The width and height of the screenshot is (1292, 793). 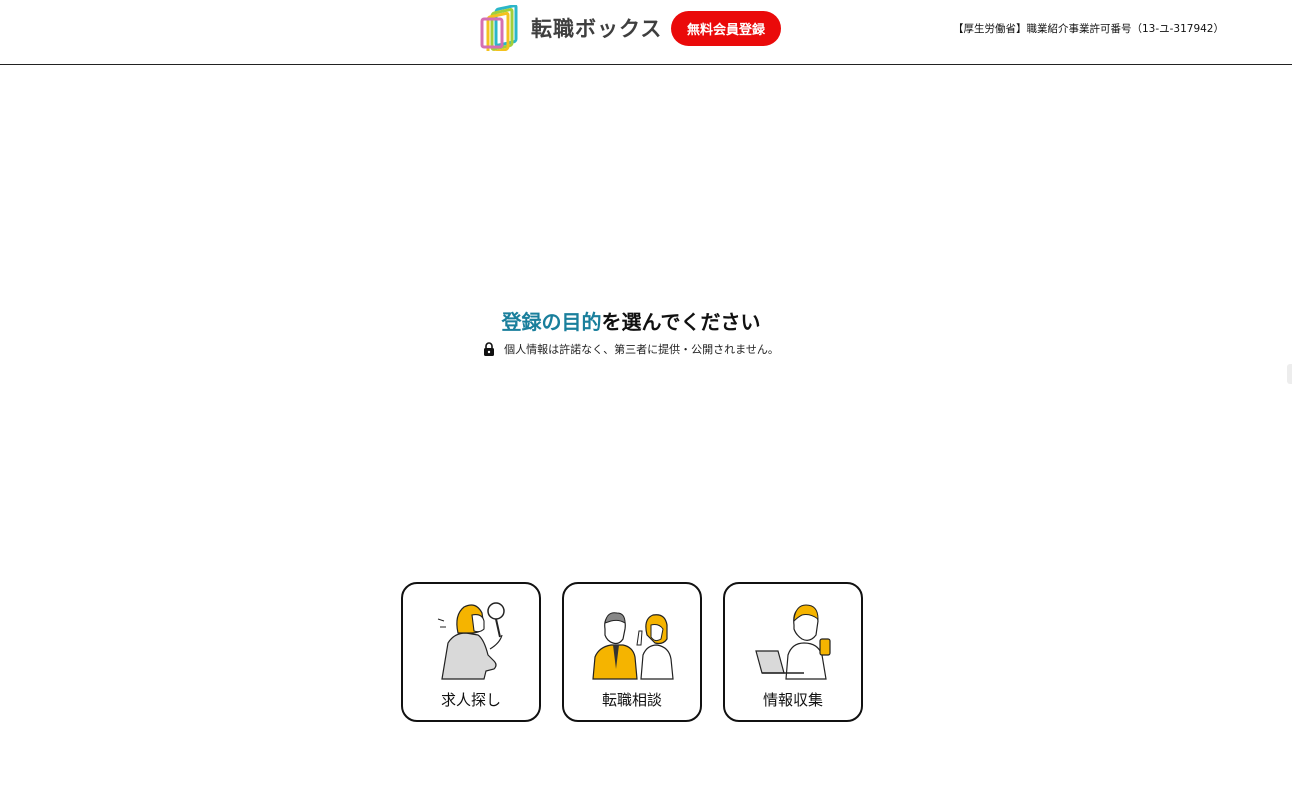 I want to click on purpose-info-gathering: 情報収集, so click(x=793, y=652).